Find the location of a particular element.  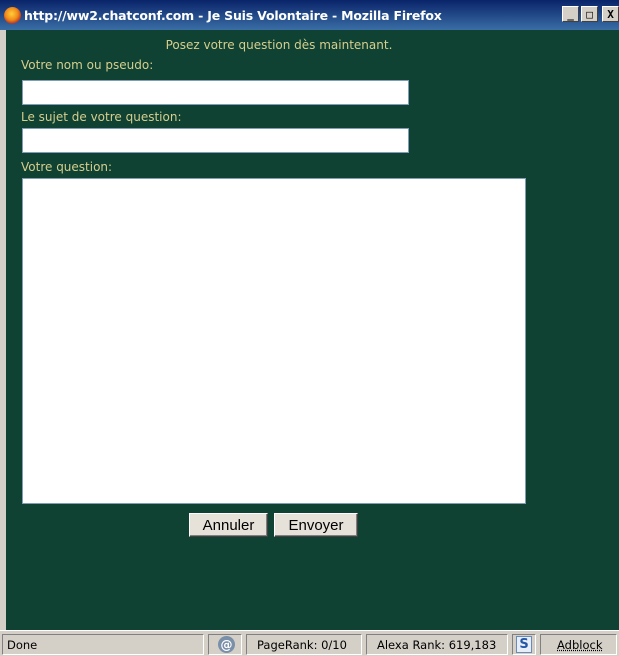

alexa-rank-status: Alexa Rank: 619,183 is located at coordinates (437, 644).